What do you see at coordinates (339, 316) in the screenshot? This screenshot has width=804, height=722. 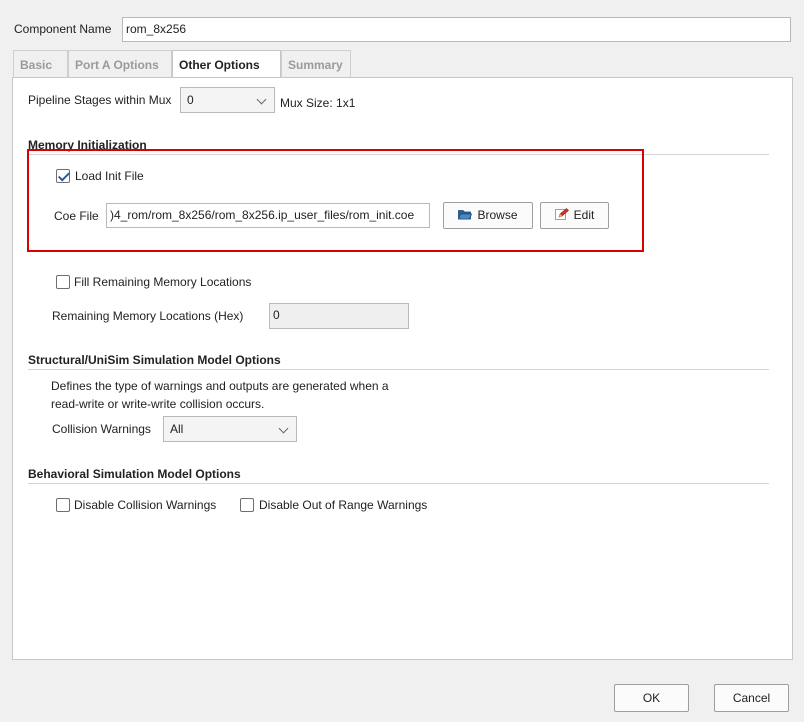 I see `remaining-memory-input: 0` at bounding box center [339, 316].